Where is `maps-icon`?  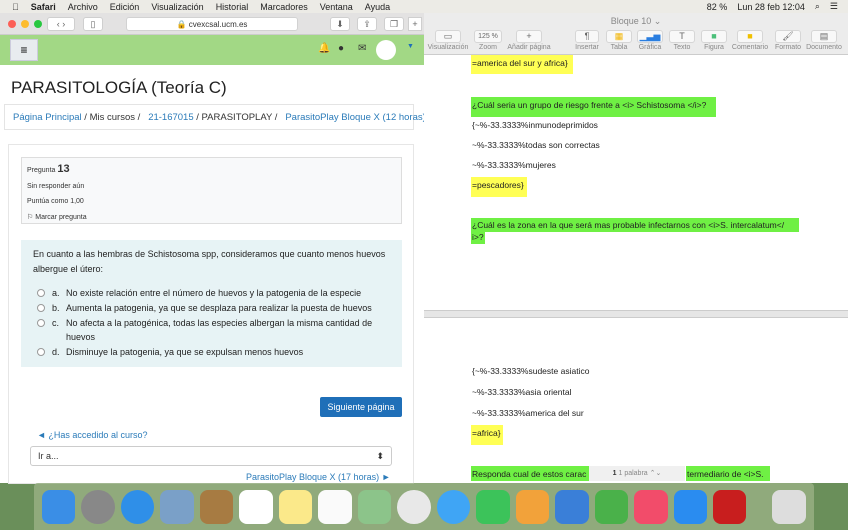 maps-icon is located at coordinates (374, 506).